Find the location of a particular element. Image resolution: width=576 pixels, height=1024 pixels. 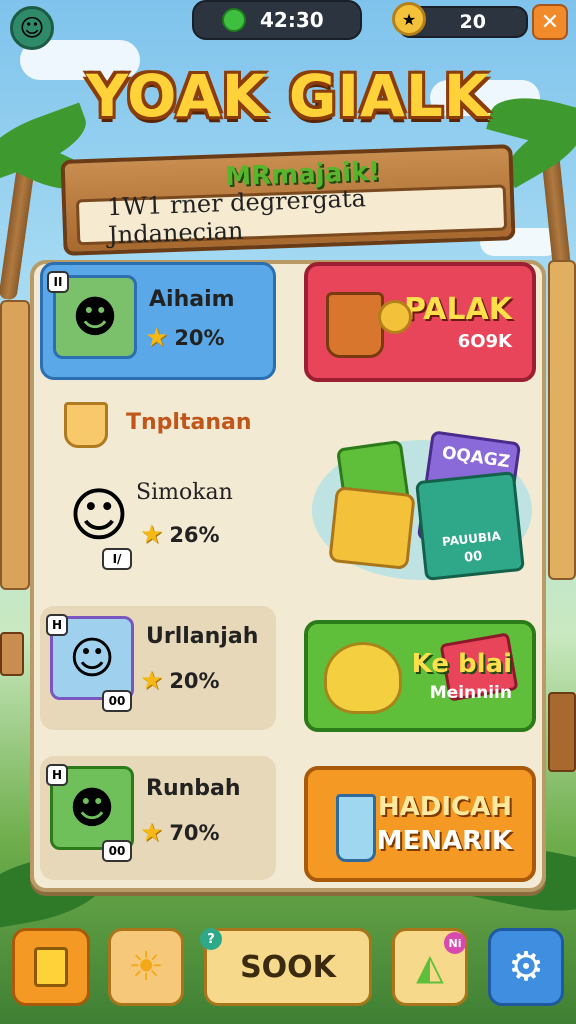

character-card-4: ☻ H 00 Runbah ★ 70% is located at coordinates (158, 818).